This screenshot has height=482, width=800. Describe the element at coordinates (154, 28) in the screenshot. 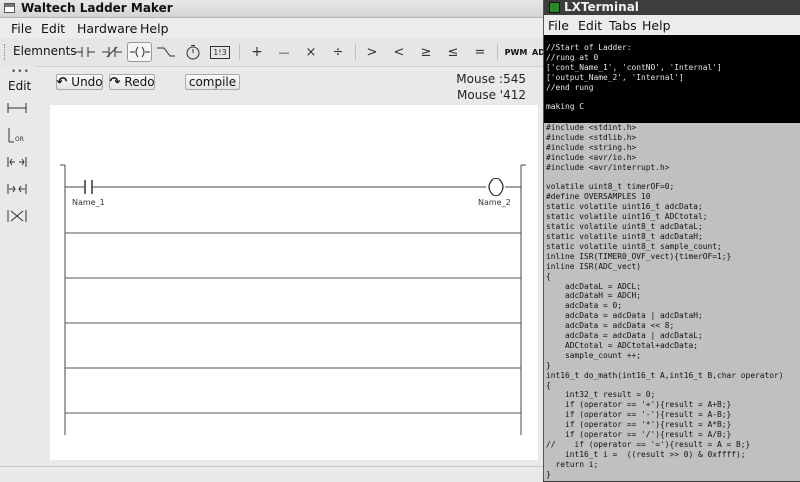

I see `menu-help: Help` at that location.